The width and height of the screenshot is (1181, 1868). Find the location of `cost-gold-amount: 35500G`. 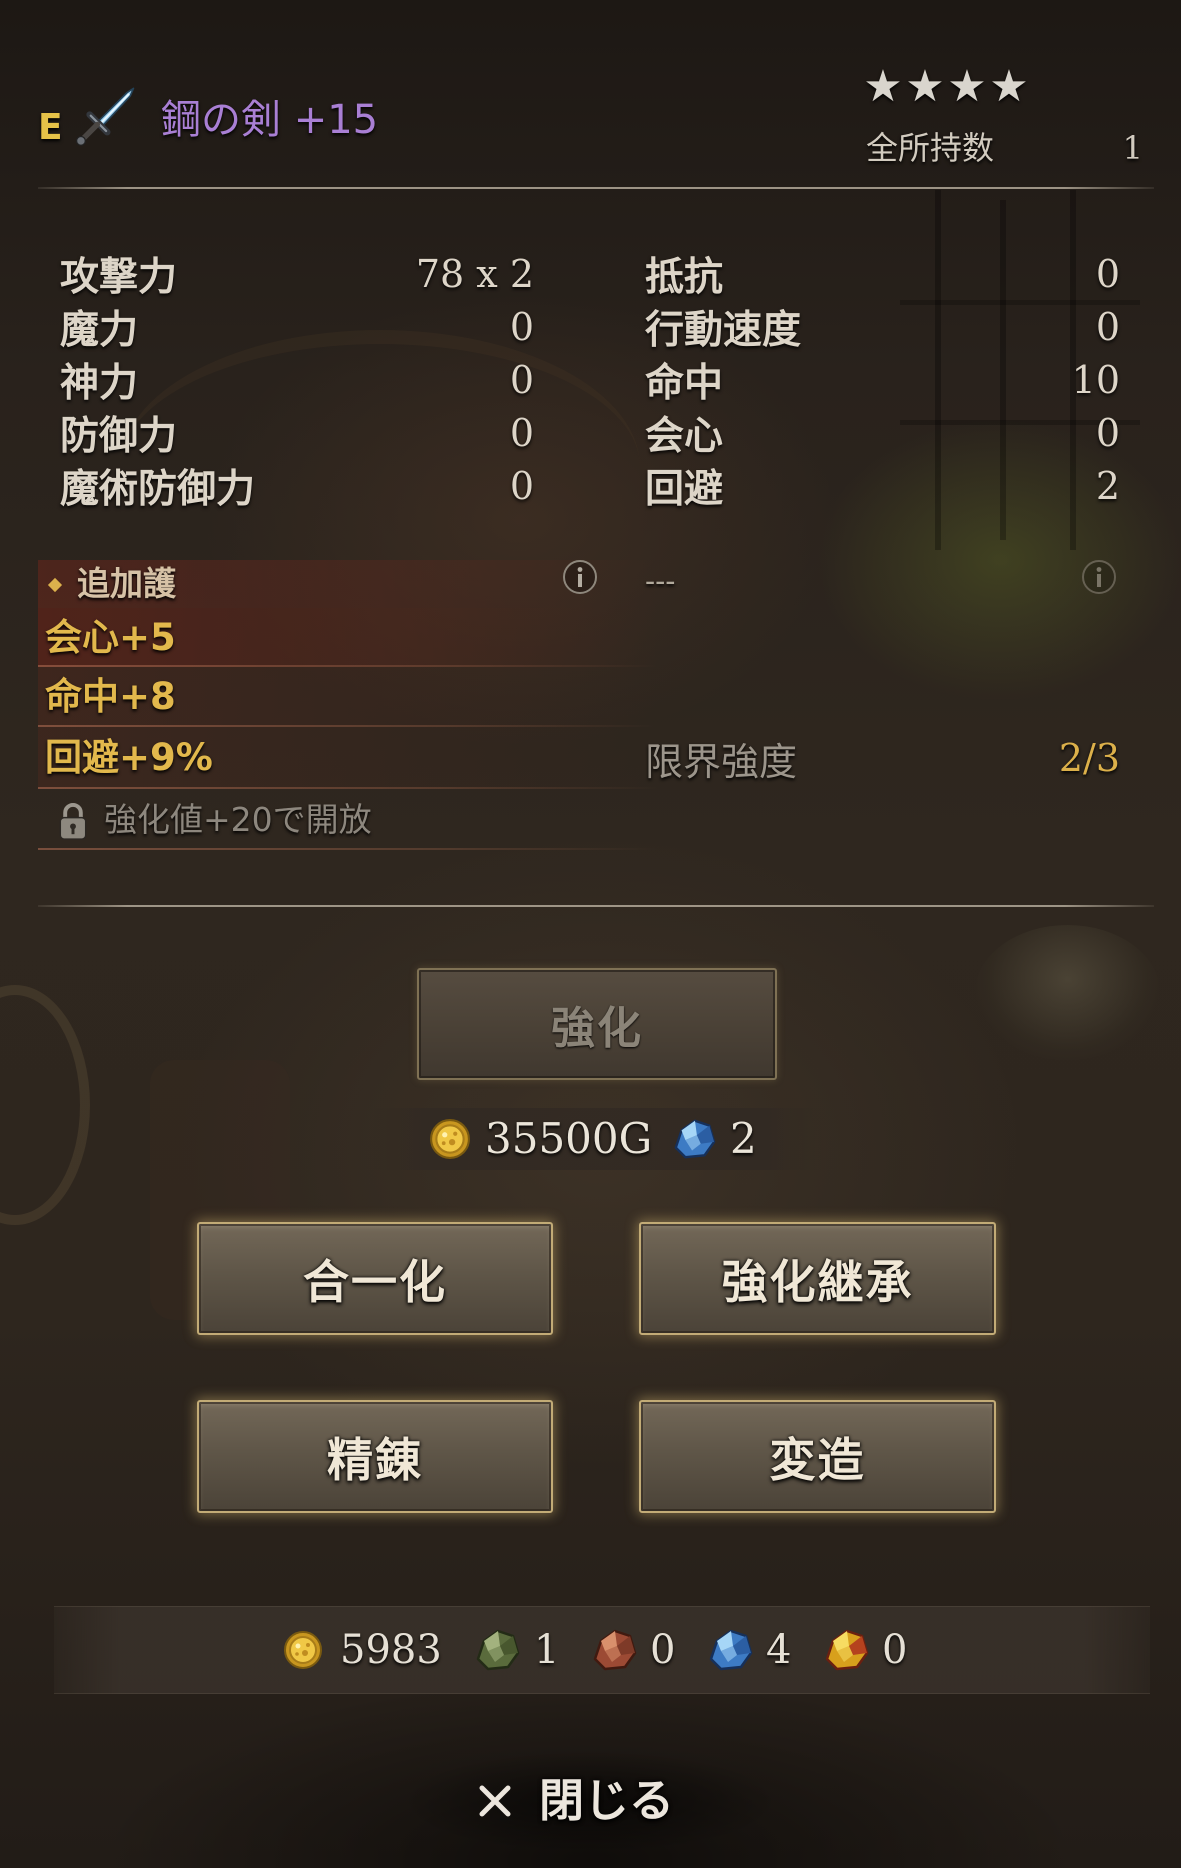

cost-gold-amount: 35500G is located at coordinates (569, 1138).